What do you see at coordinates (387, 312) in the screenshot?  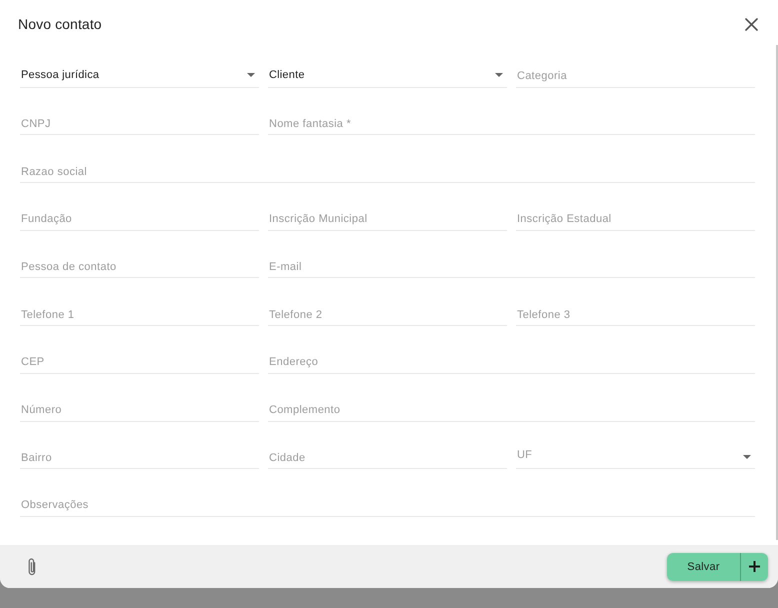 I see `input-field: Telefone 2` at bounding box center [387, 312].